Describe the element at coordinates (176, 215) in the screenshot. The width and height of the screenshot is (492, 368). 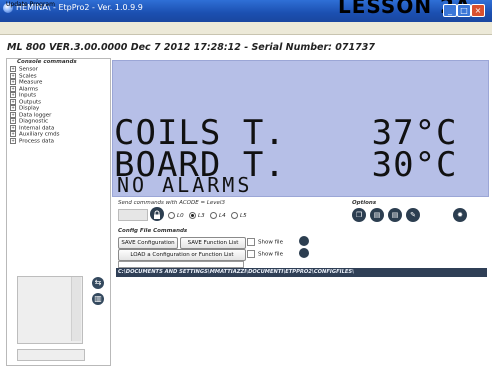
I see `radio-level-l0: L0` at that location.